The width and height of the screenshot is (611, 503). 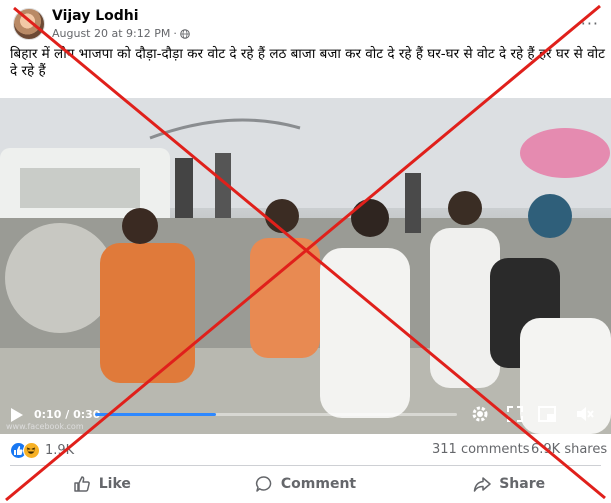 What do you see at coordinates (482, 484) in the screenshot?
I see `share-icon` at bounding box center [482, 484].